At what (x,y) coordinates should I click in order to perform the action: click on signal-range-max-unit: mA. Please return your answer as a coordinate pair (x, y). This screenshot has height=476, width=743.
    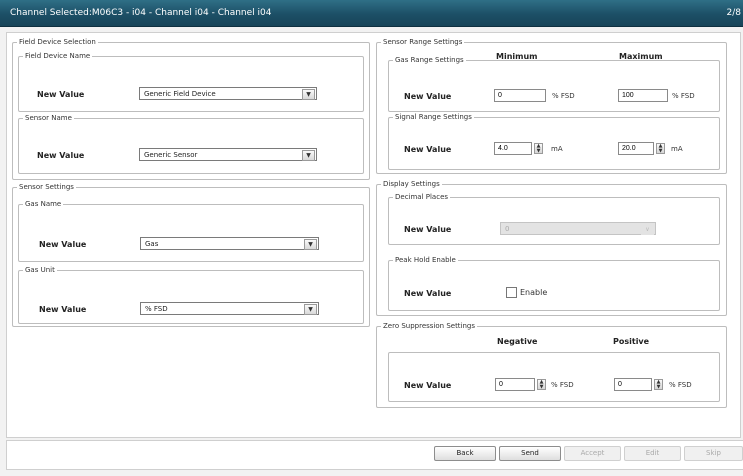
    Looking at the image, I should click on (677, 149).